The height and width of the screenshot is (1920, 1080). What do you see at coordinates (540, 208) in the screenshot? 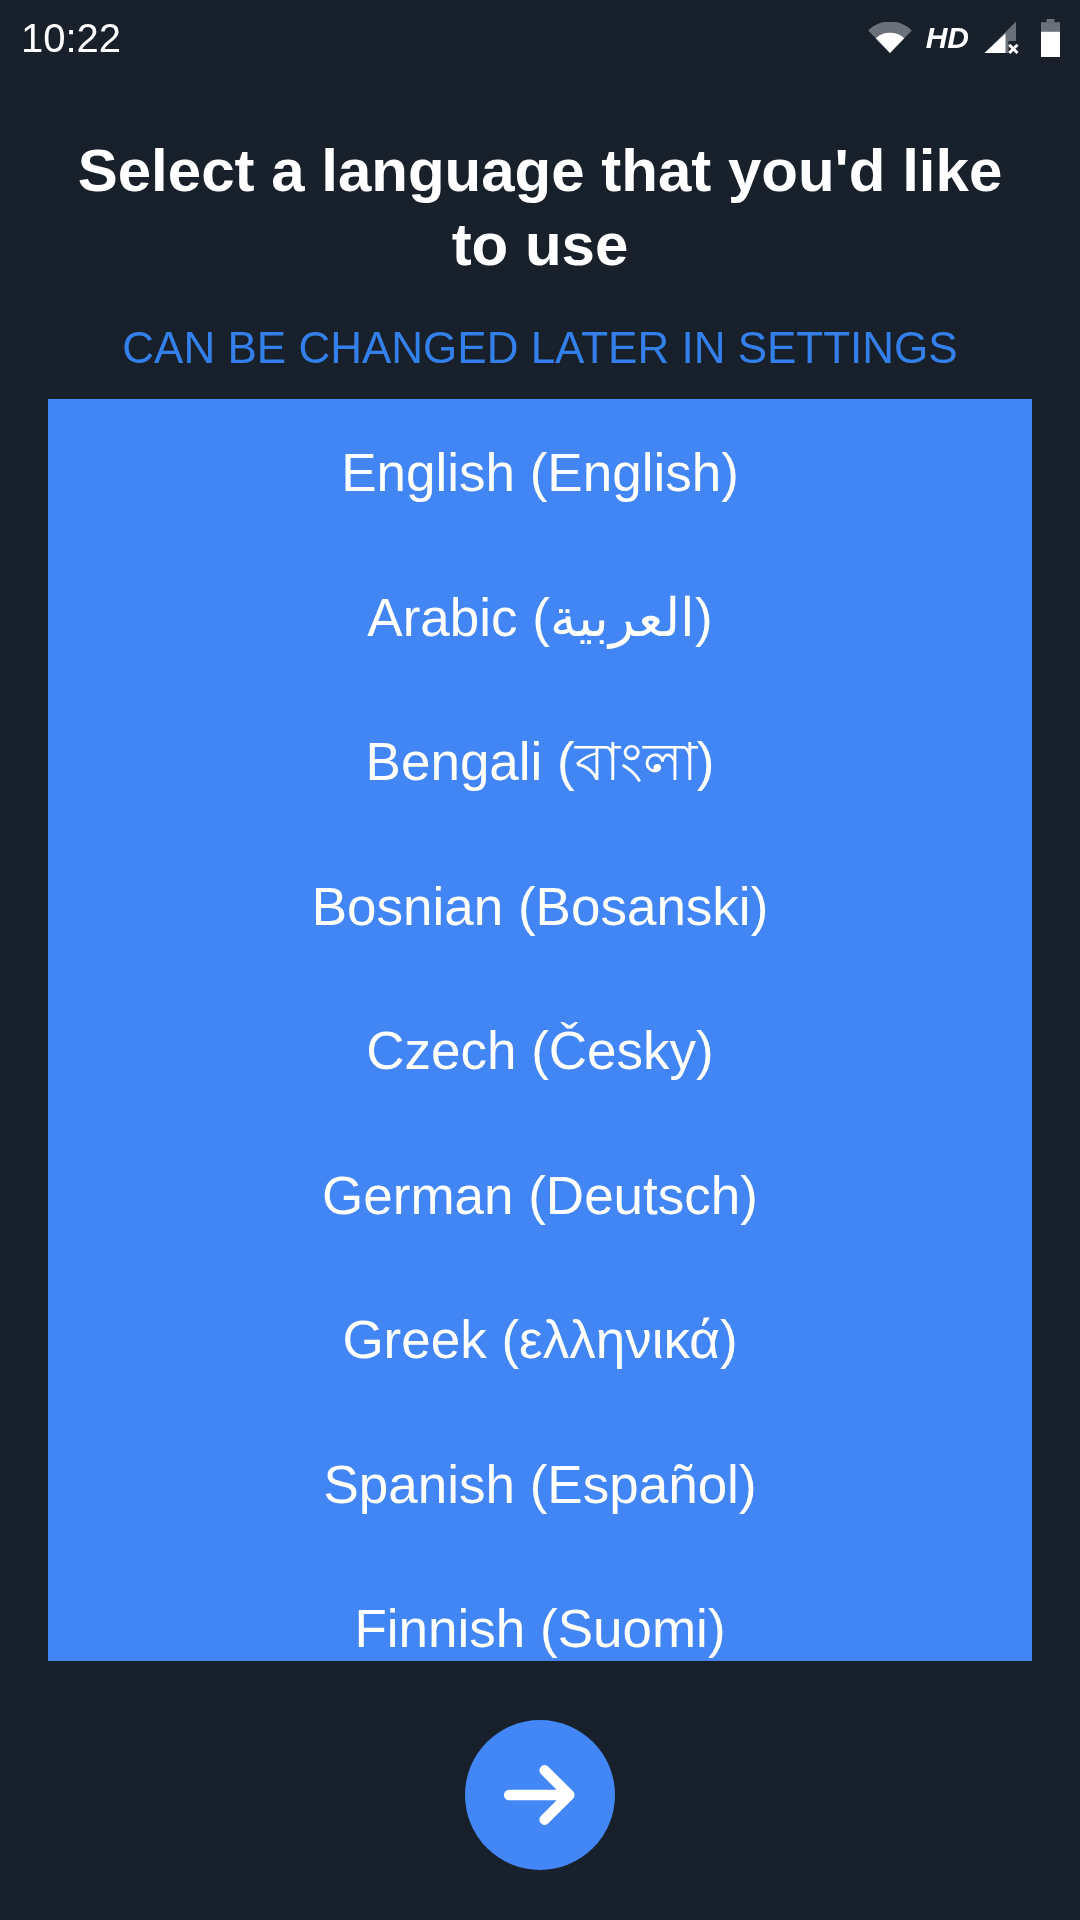
I see `page-title: Select a language that you'd like to use` at bounding box center [540, 208].